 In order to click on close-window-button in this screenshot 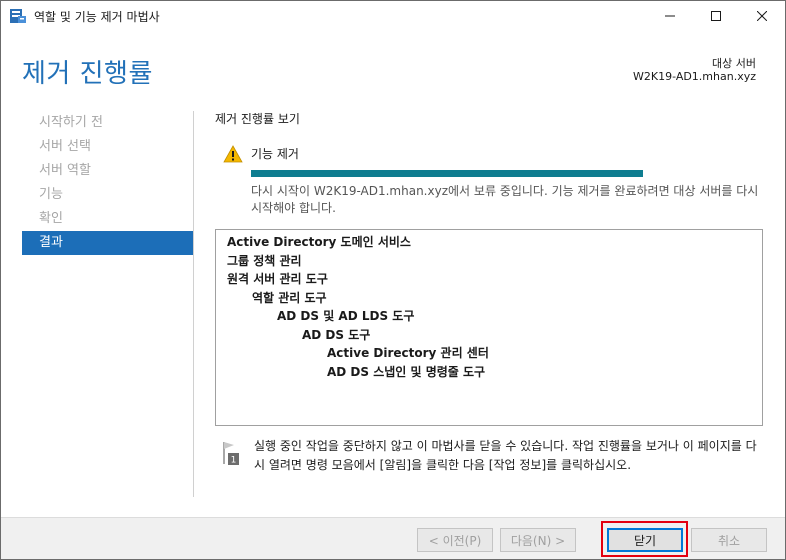, I will do `click(762, 16)`.